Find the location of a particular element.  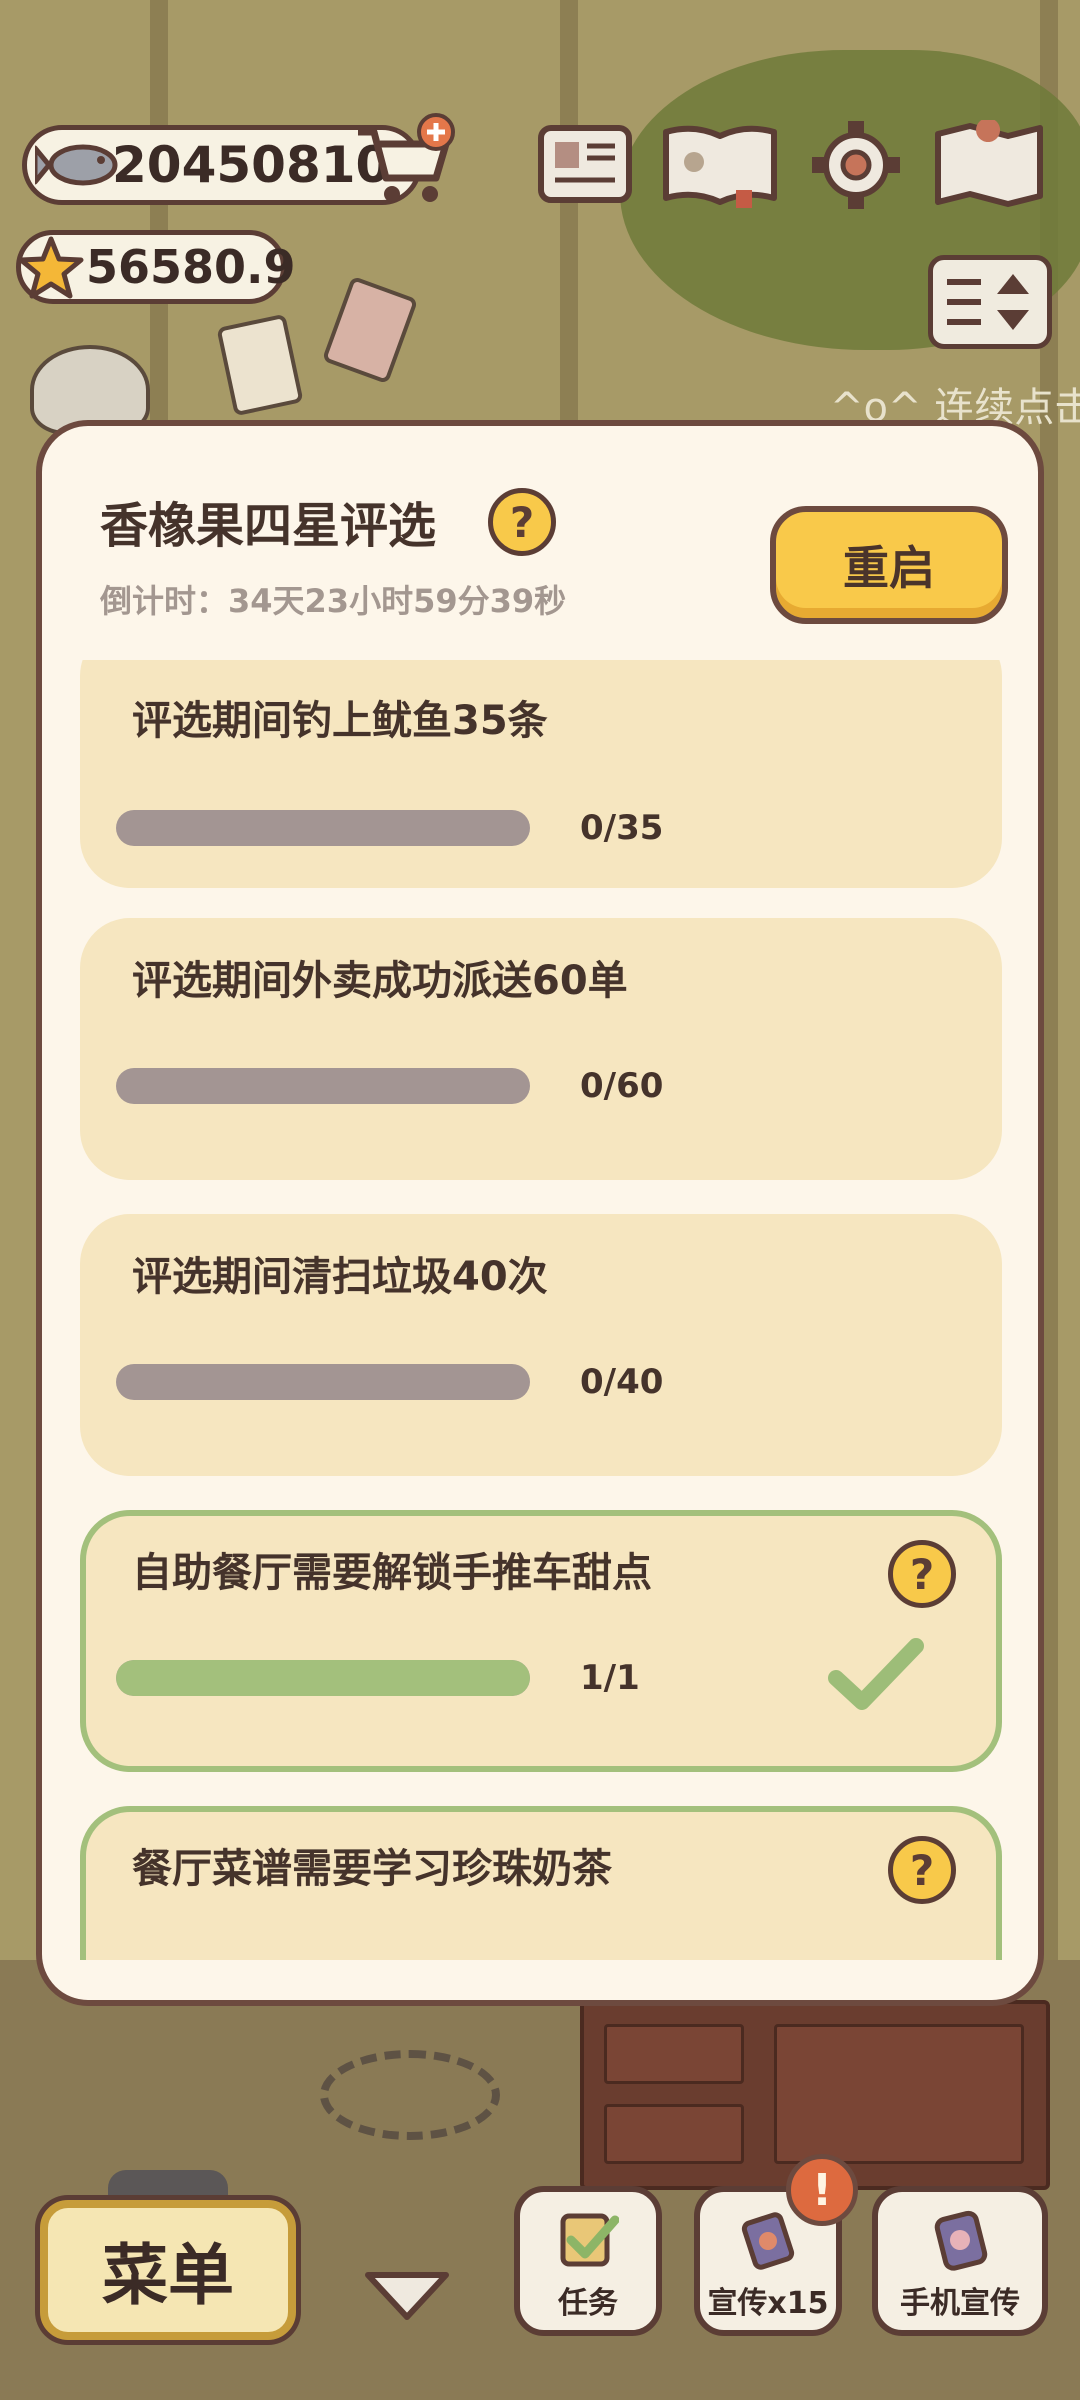

task-card: 评选期间清扫垃圾40次 0/40 is located at coordinates (541, 1345).